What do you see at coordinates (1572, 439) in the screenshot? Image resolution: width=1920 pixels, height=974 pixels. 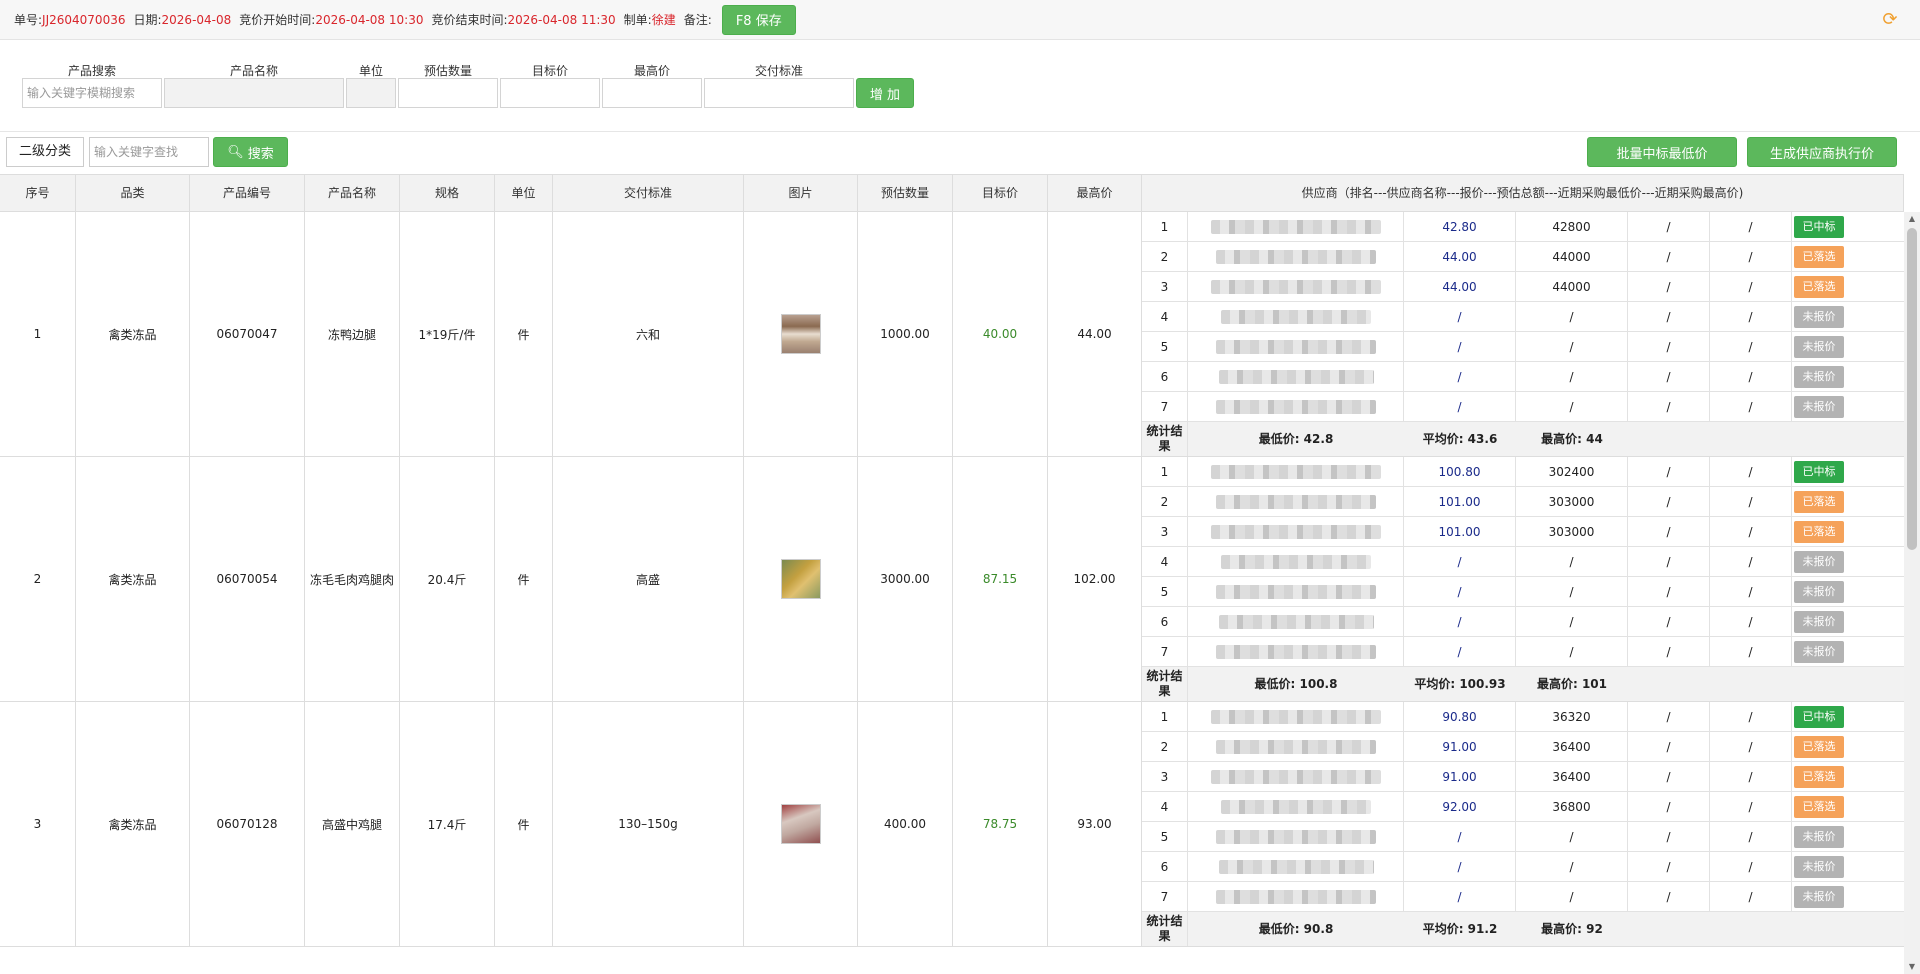 I see `stat-max: 最高价: 44` at bounding box center [1572, 439].